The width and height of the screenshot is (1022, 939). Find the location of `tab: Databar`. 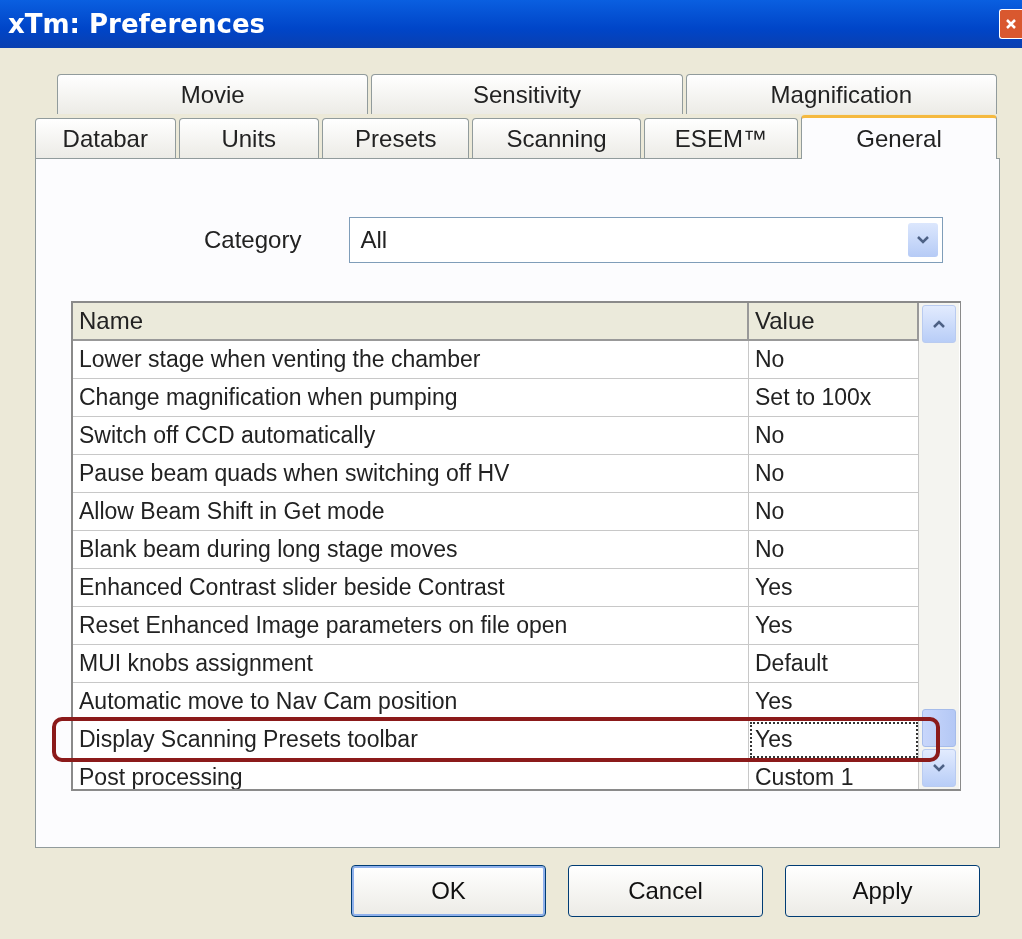

tab: Databar is located at coordinates (105, 138).